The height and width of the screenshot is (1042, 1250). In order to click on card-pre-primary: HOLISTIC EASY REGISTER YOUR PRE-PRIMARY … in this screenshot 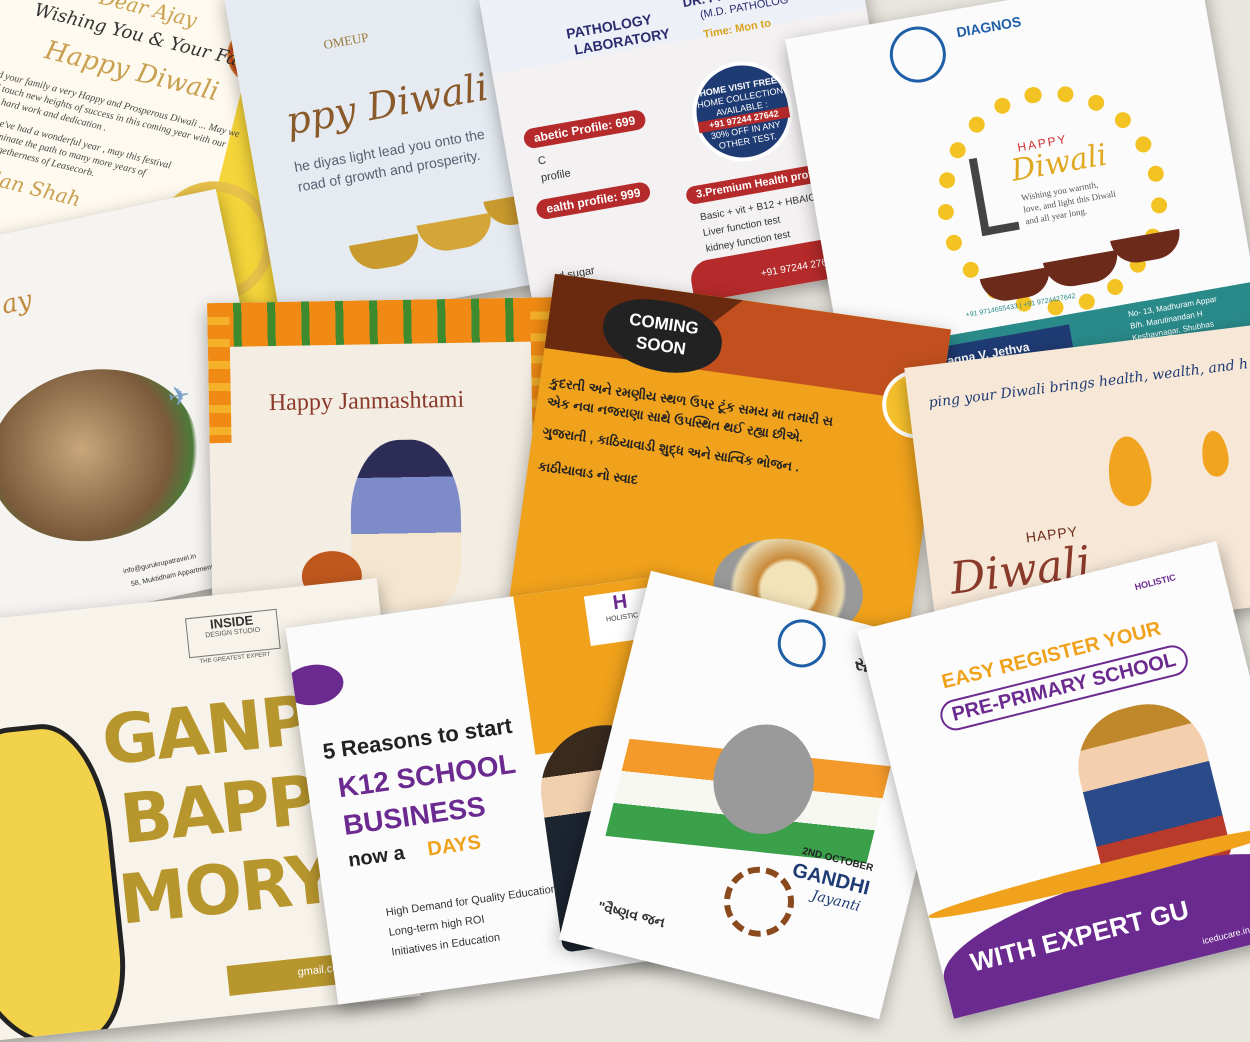, I will do `click(1053, 780)`.